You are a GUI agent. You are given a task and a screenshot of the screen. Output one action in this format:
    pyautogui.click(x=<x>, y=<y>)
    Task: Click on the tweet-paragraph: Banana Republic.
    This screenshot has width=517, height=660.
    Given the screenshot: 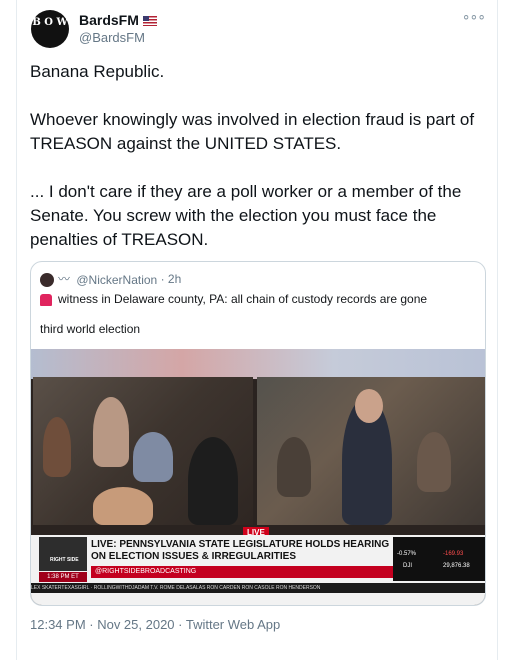 What is the action you would take?
    pyautogui.click(x=97, y=71)
    